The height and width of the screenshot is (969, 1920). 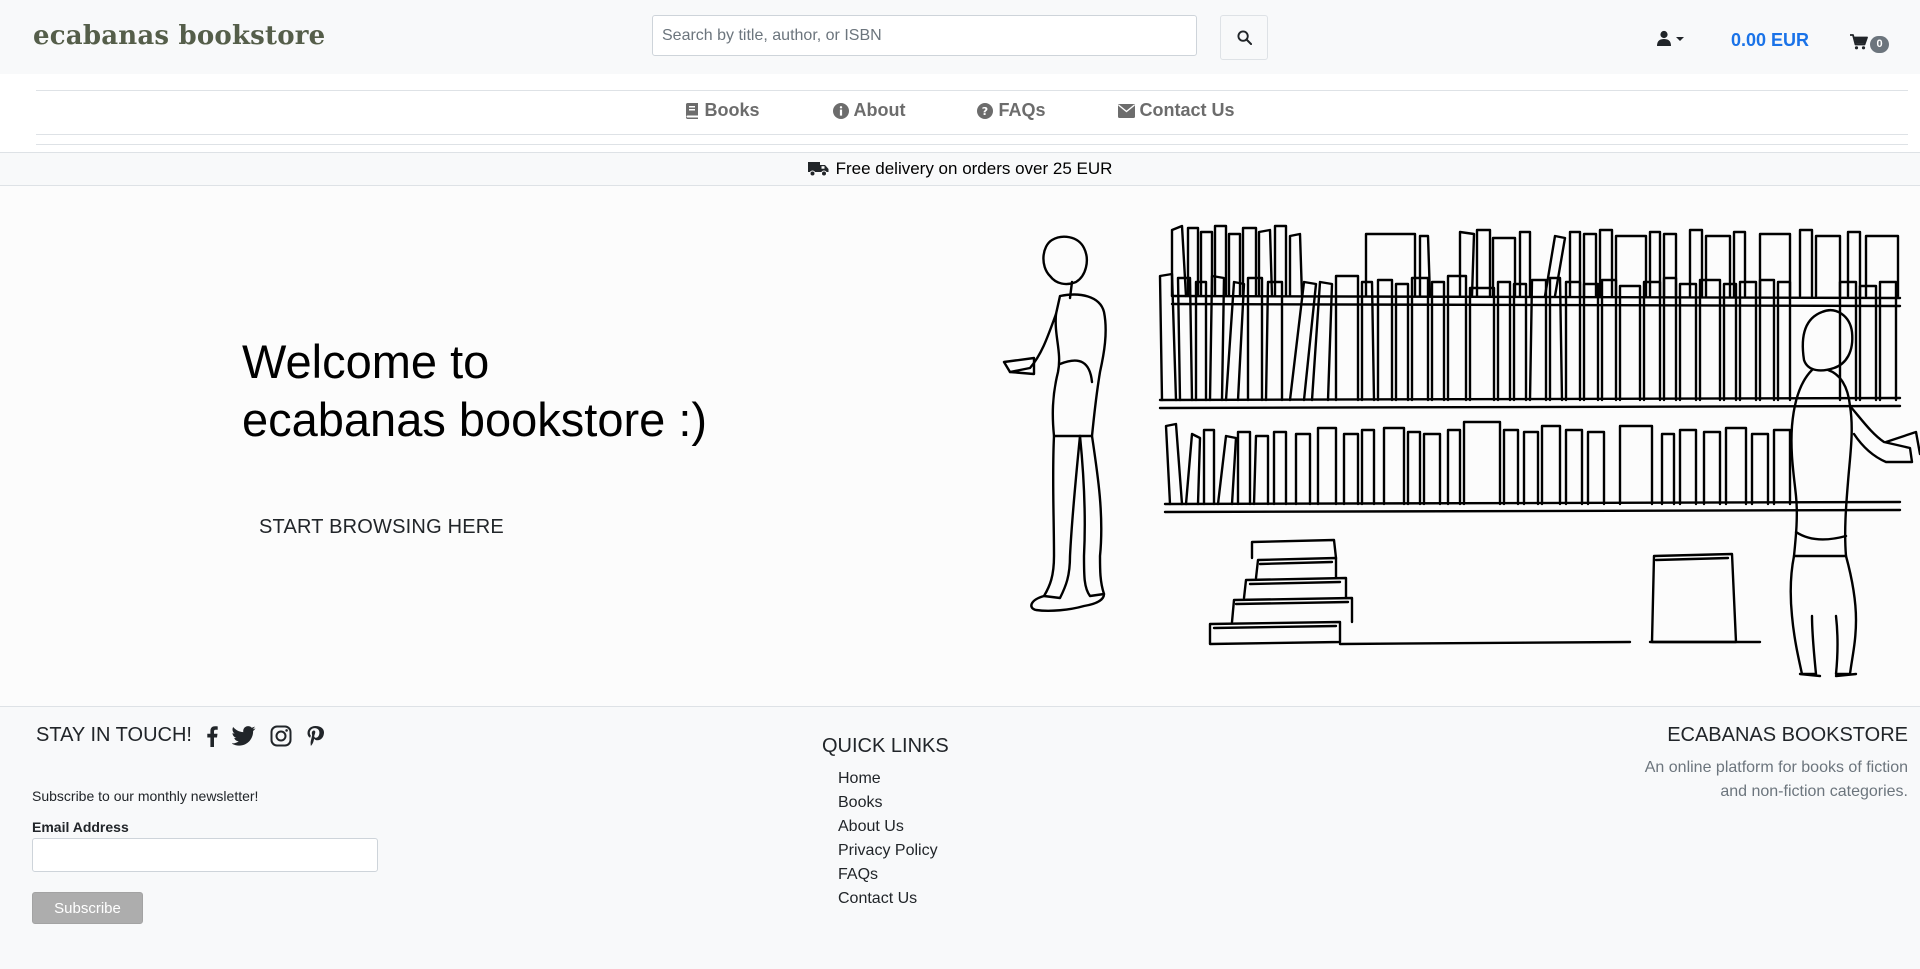 I want to click on nav-item-label: FAQs, so click(x=1022, y=110).